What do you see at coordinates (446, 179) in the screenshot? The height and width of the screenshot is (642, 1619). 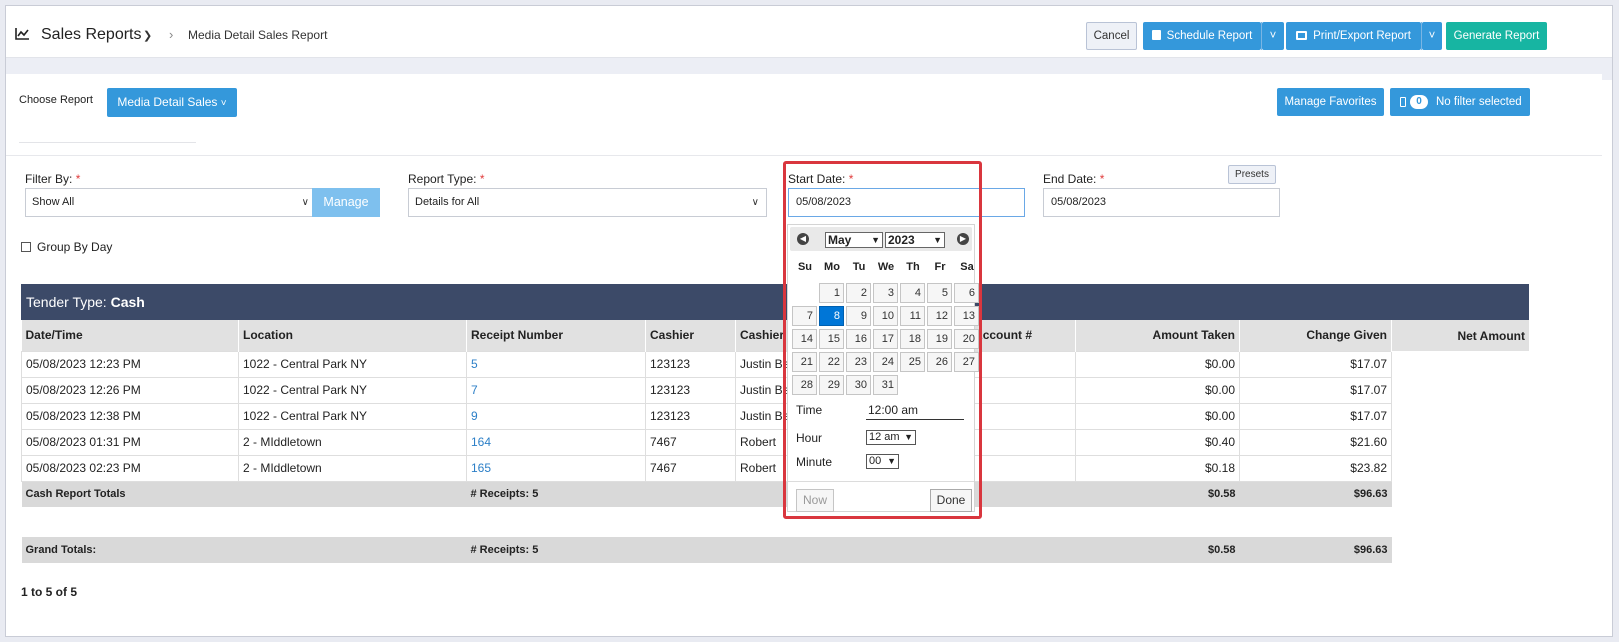 I see `report-type-label: Report Type: *` at bounding box center [446, 179].